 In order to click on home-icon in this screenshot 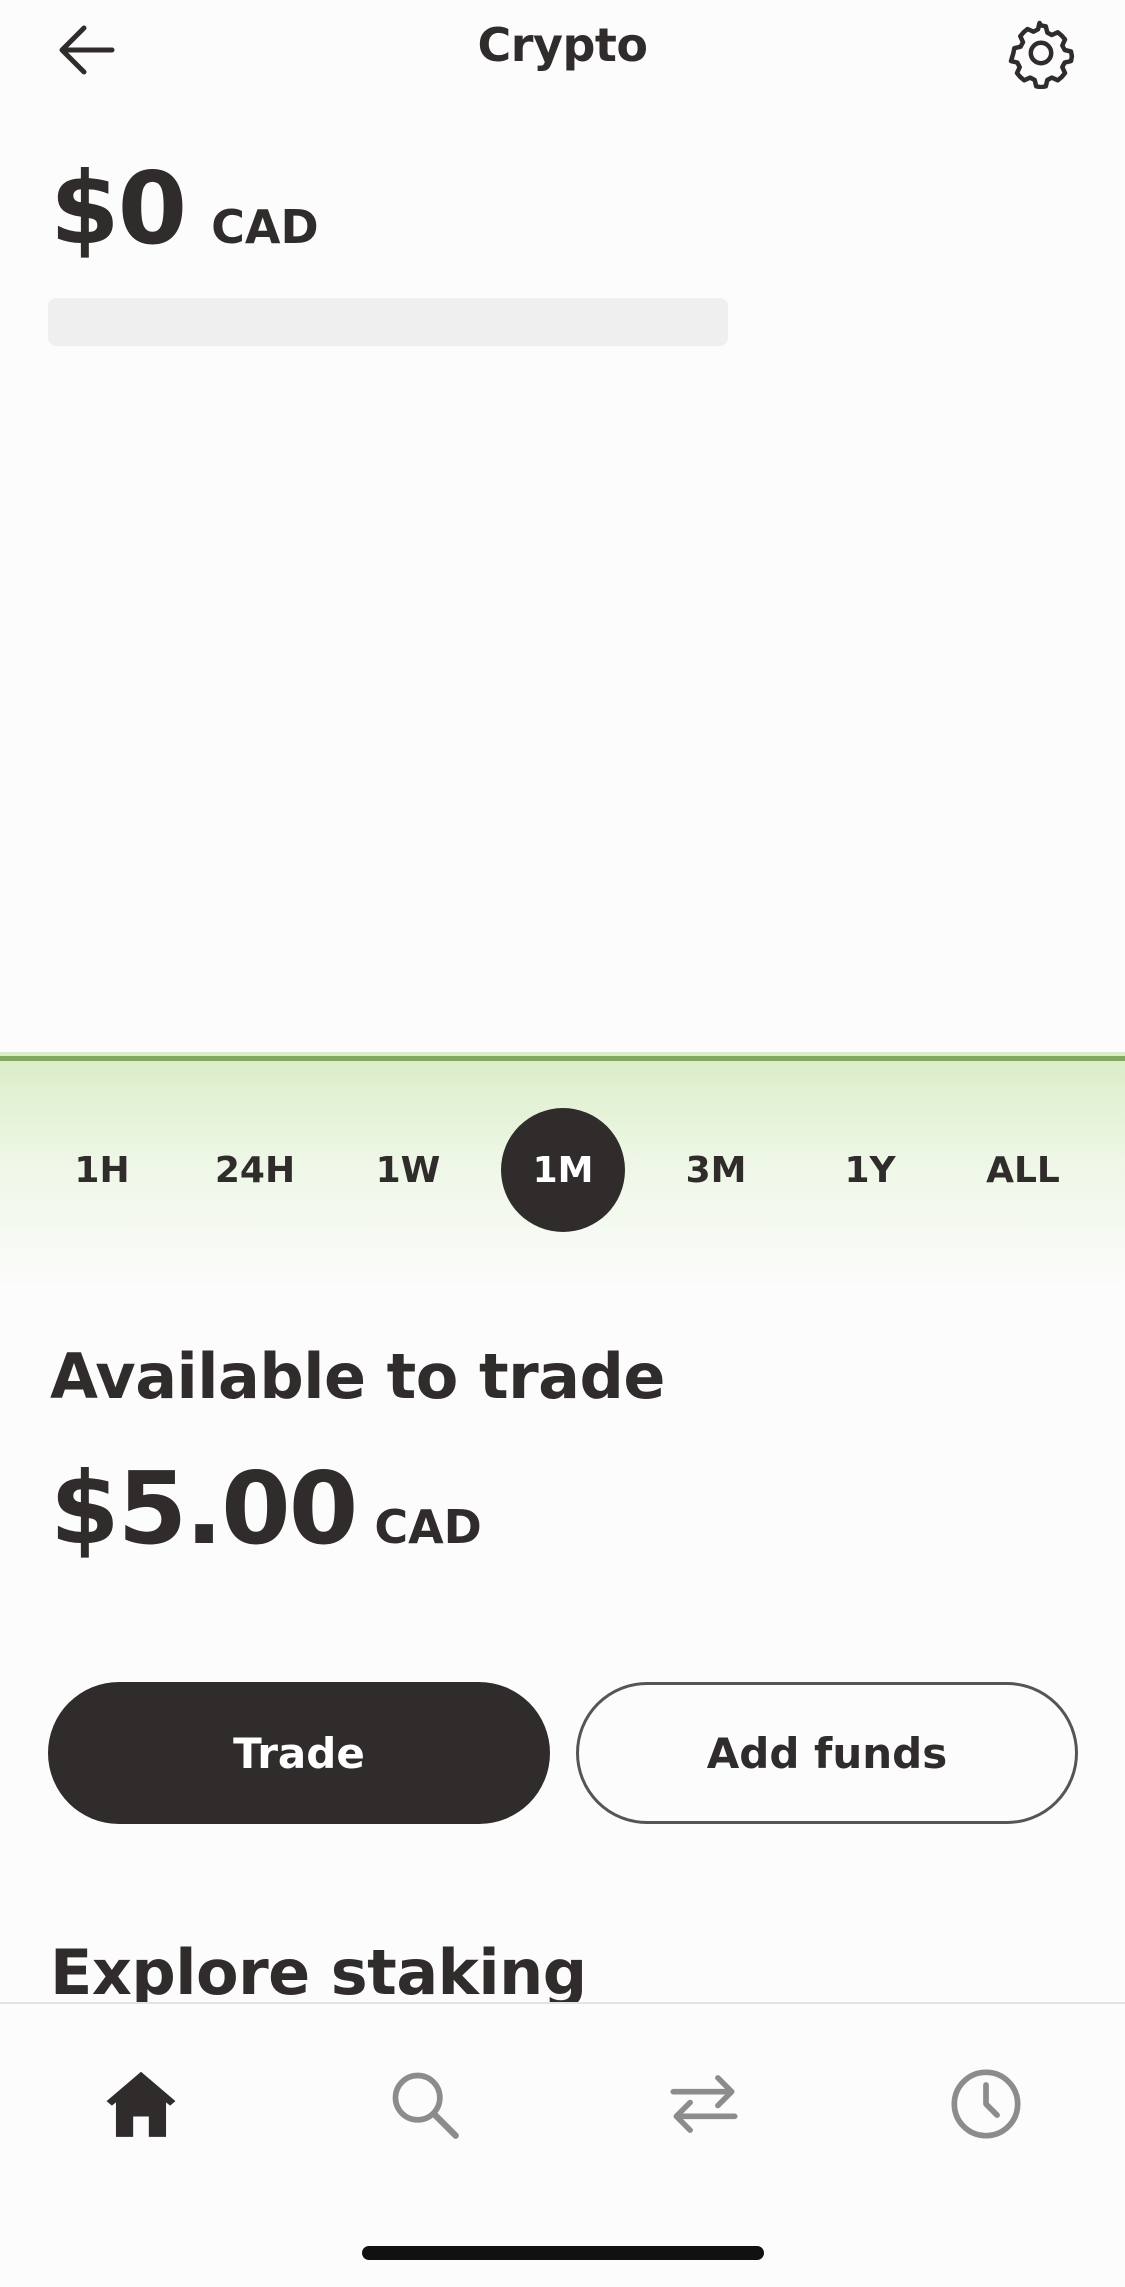, I will do `click(141, 2104)`.